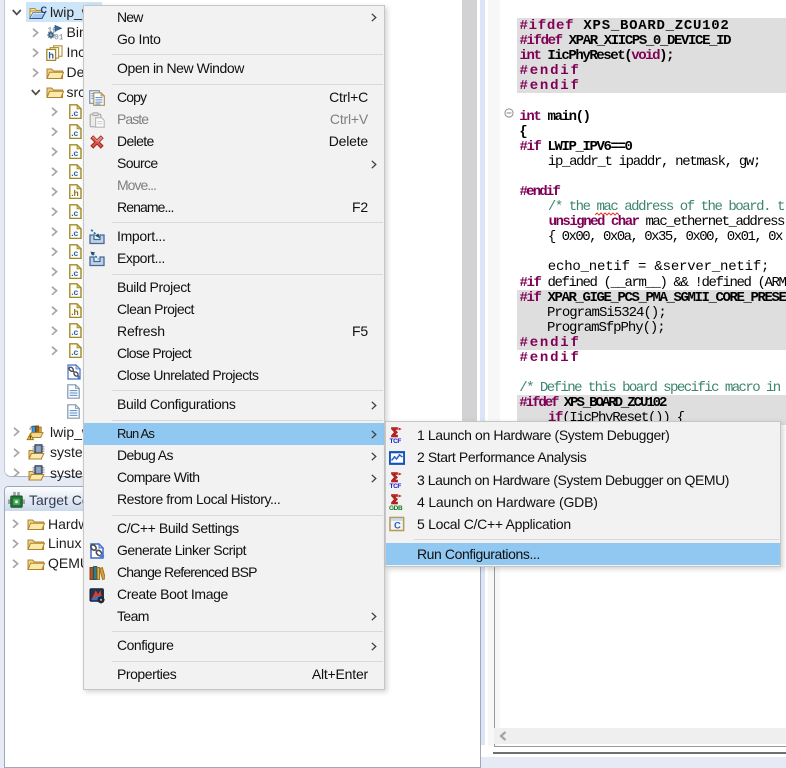 This screenshot has width=786, height=768. What do you see at coordinates (58, 37) in the screenshot?
I see `svg-text: 01` at bounding box center [58, 37].